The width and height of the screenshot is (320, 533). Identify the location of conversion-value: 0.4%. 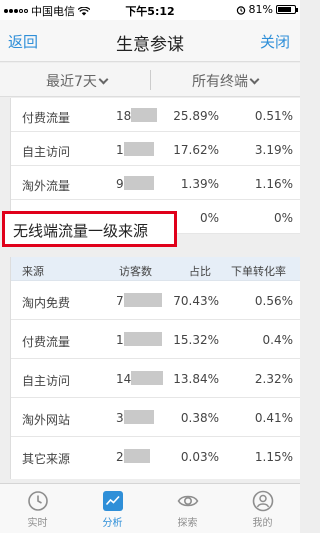
(278, 340).